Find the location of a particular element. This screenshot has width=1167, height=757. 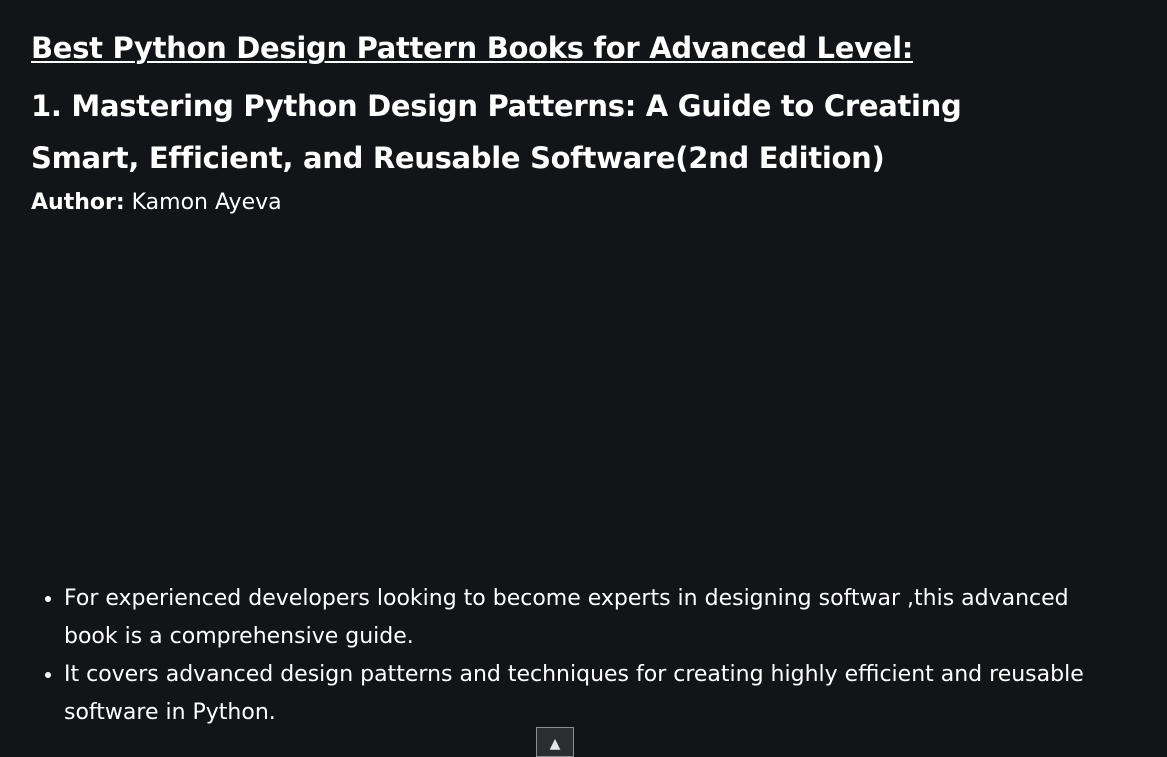

chevron-up-icon: ▲ is located at coordinates (555, 743).